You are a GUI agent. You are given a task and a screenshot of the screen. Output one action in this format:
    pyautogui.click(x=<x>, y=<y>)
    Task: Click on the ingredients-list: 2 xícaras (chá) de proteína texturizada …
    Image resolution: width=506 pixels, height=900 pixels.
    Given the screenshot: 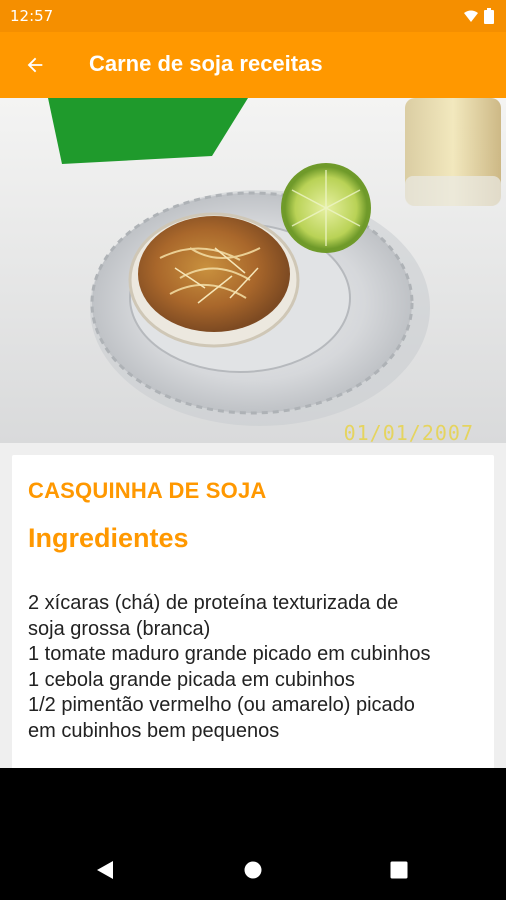 What is the action you would take?
    pyautogui.click(x=229, y=667)
    